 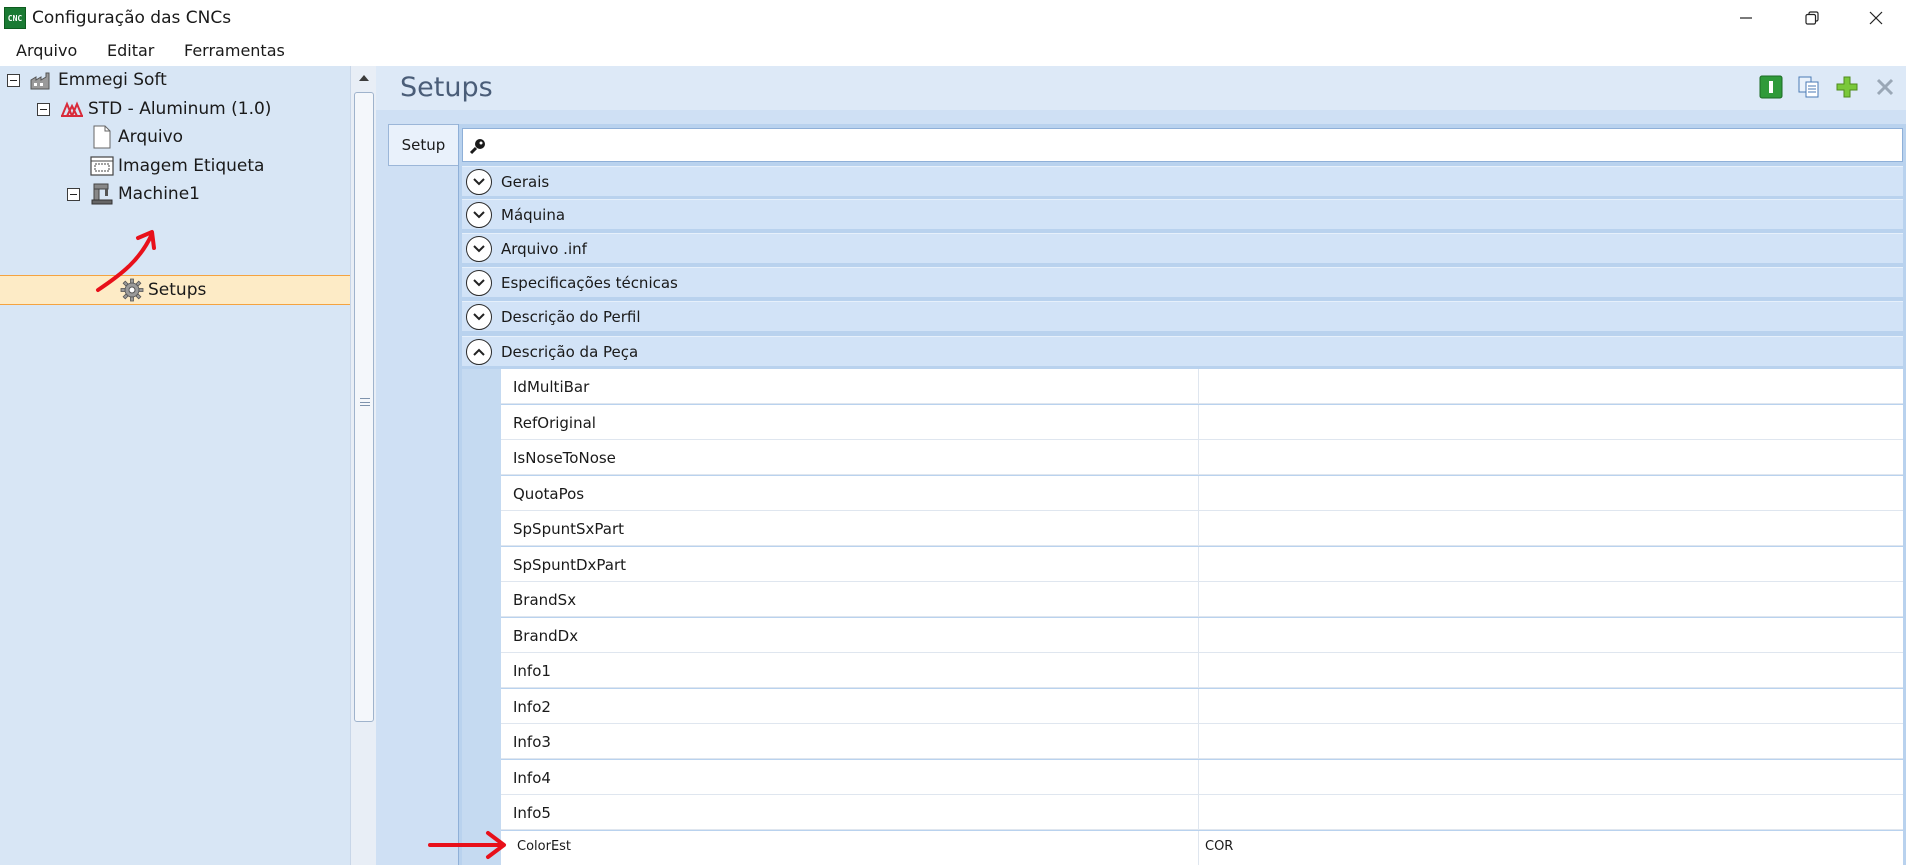 What do you see at coordinates (446, 87) in the screenshot?
I see `page-title: Setups` at bounding box center [446, 87].